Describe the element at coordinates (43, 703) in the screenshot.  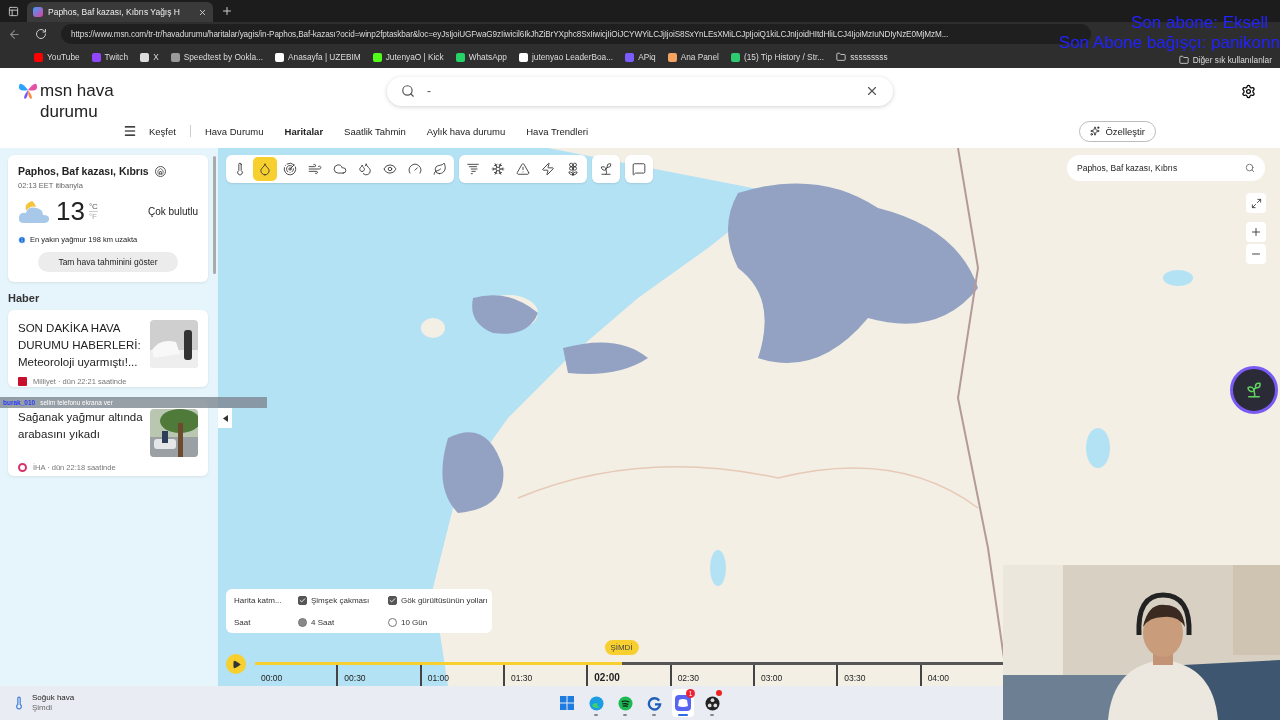
I see `taskbar-weather: Soğuk hava Şimdi` at that location.